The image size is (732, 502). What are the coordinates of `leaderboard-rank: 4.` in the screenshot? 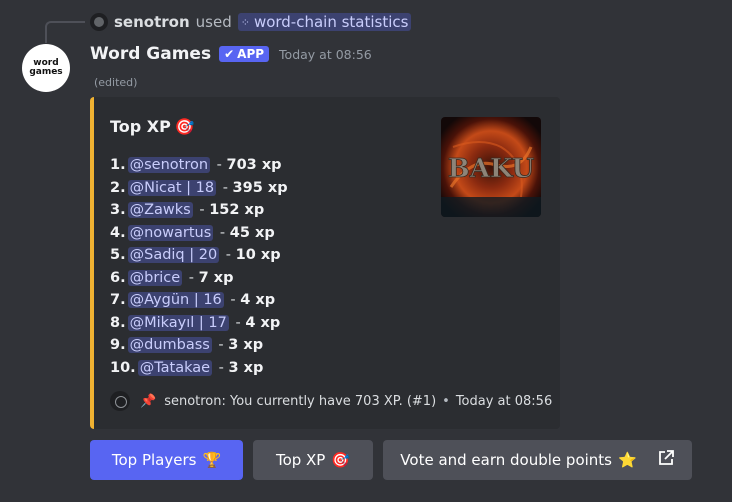 It's located at (118, 232).